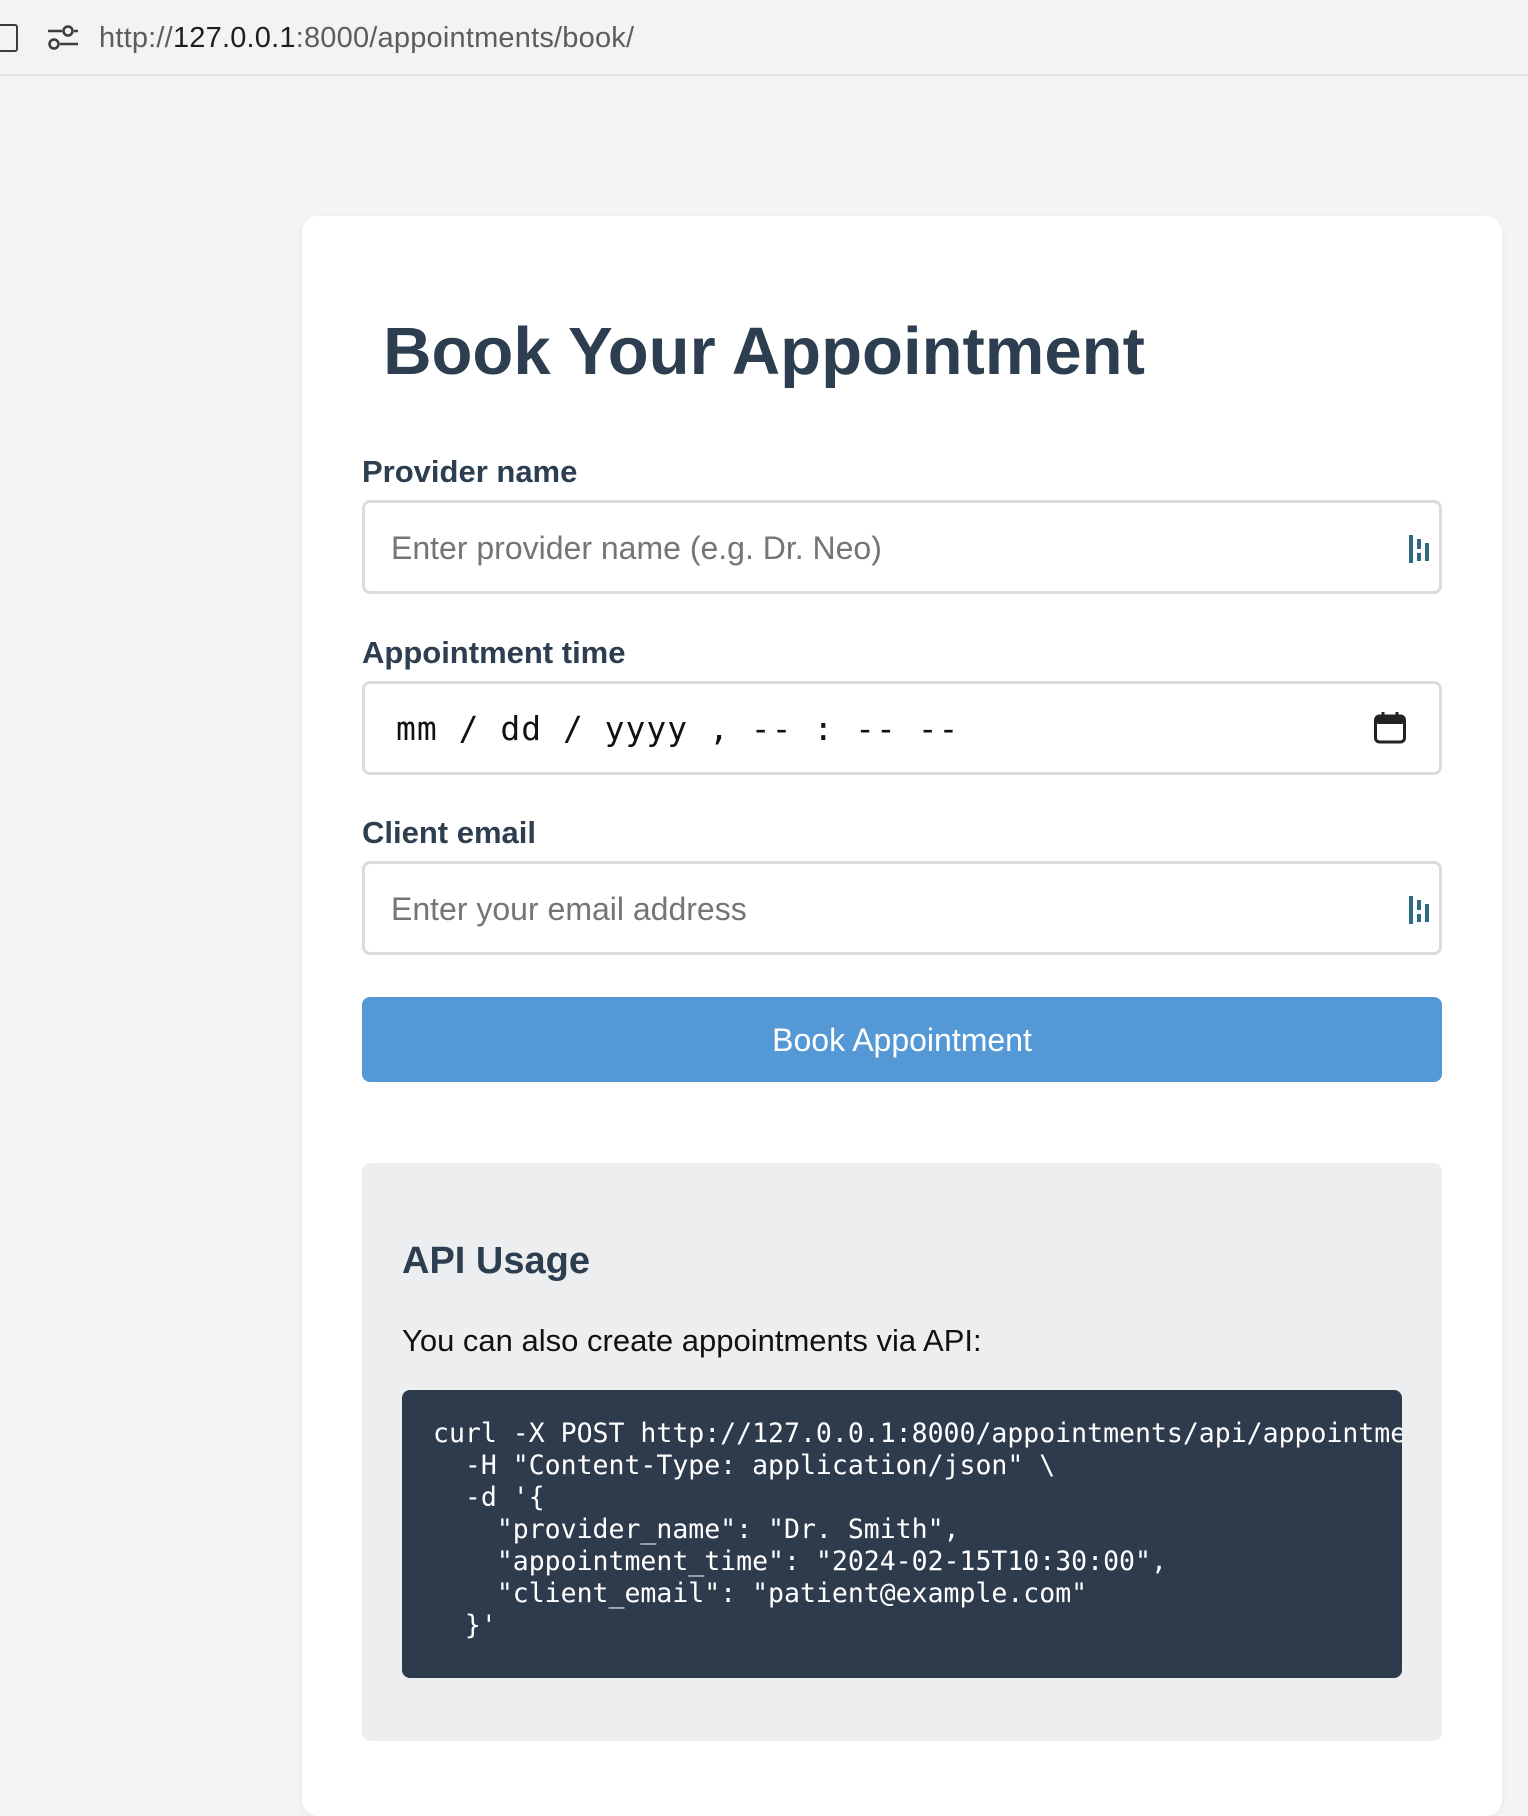 Image resolution: width=1528 pixels, height=1816 pixels. Describe the element at coordinates (63, 38) in the screenshot. I see `site-settings-icon` at that location.